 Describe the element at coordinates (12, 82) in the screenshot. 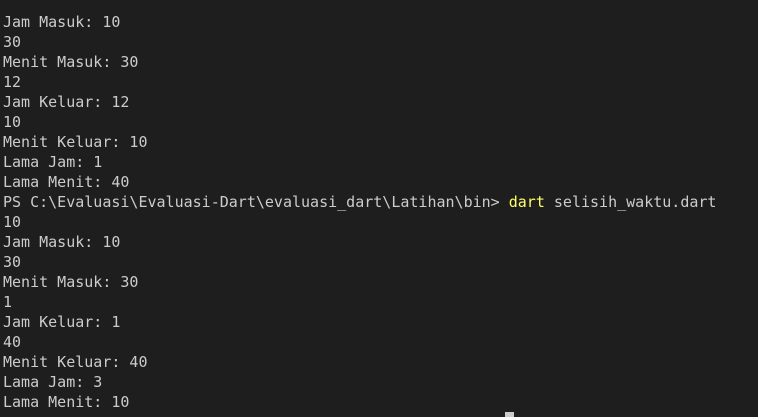

I see `output-line: 12` at that location.